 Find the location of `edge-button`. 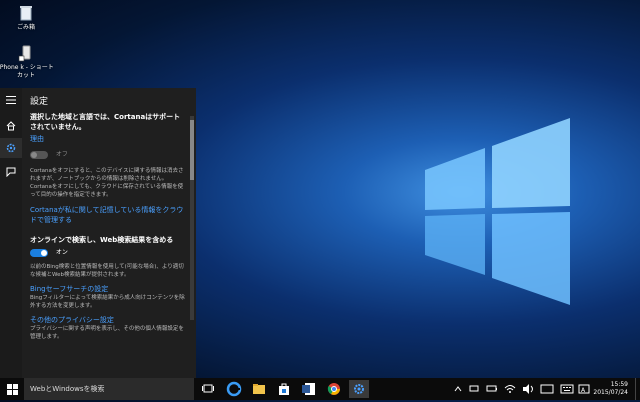

edge-button is located at coordinates (234, 389).